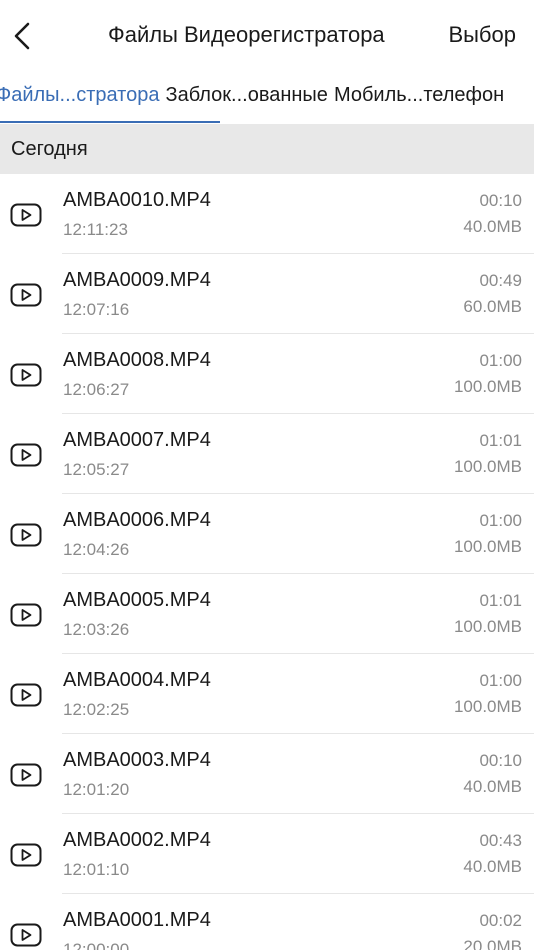 This screenshot has height=950, width=534. I want to click on file-name: AMBA0001.MP4, so click(137, 920).